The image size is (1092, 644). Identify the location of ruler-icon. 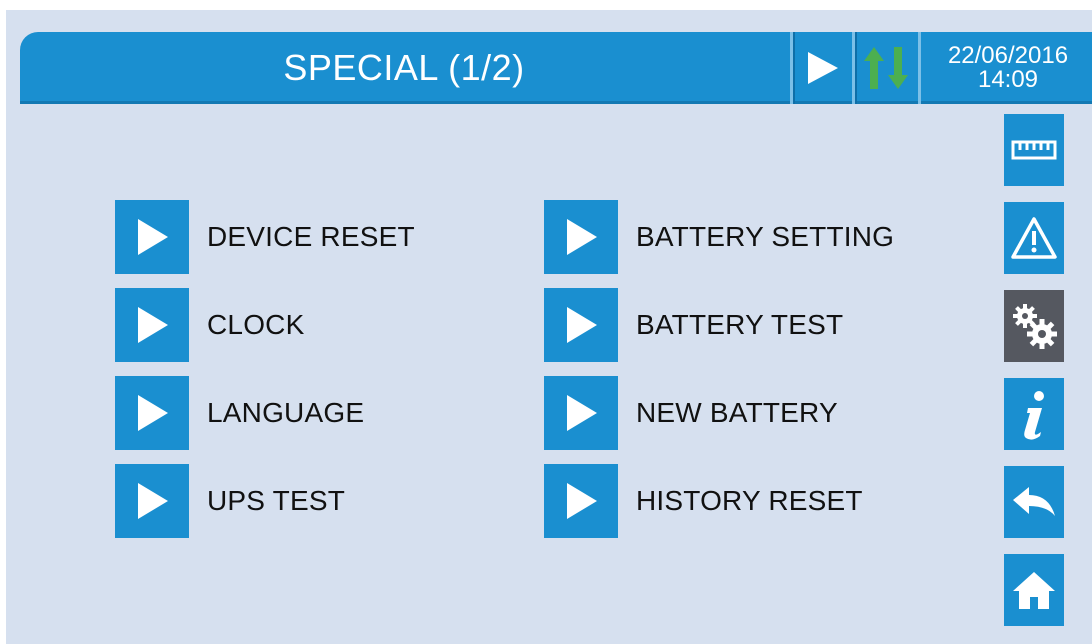
(1034, 150).